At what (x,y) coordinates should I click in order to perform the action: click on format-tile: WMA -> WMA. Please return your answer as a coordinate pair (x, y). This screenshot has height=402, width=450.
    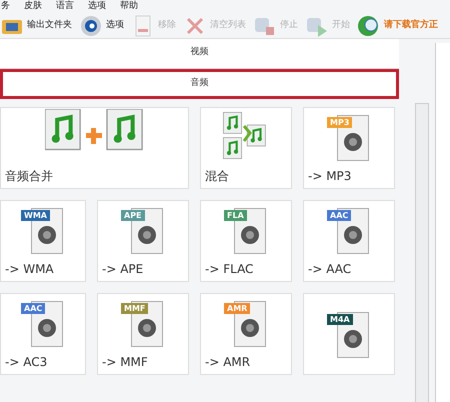
    Looking at the image, I should click on (43, 241).